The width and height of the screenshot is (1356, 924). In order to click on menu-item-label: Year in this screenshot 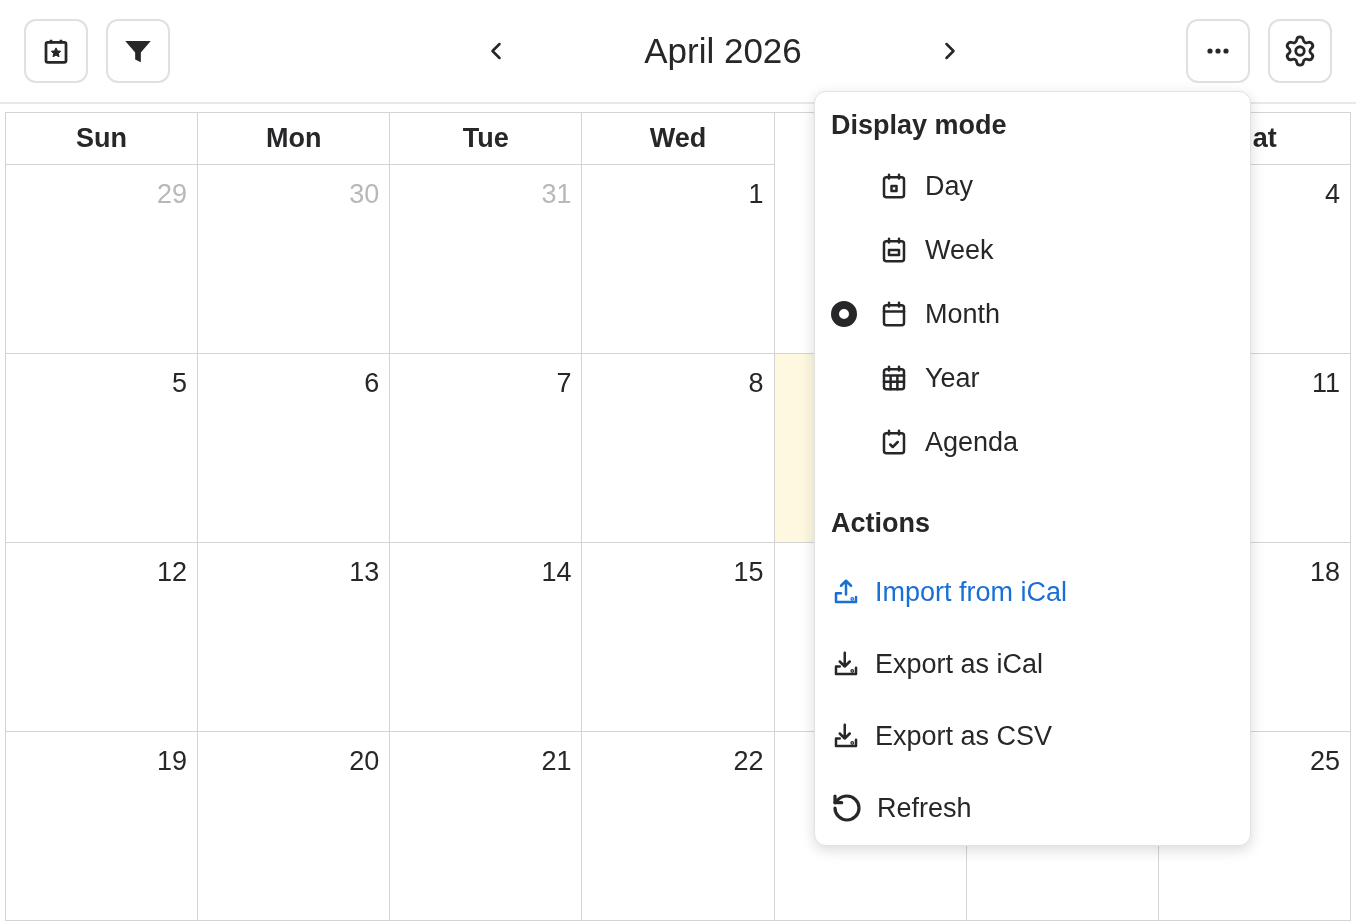, I will do `click(952, 378)`.